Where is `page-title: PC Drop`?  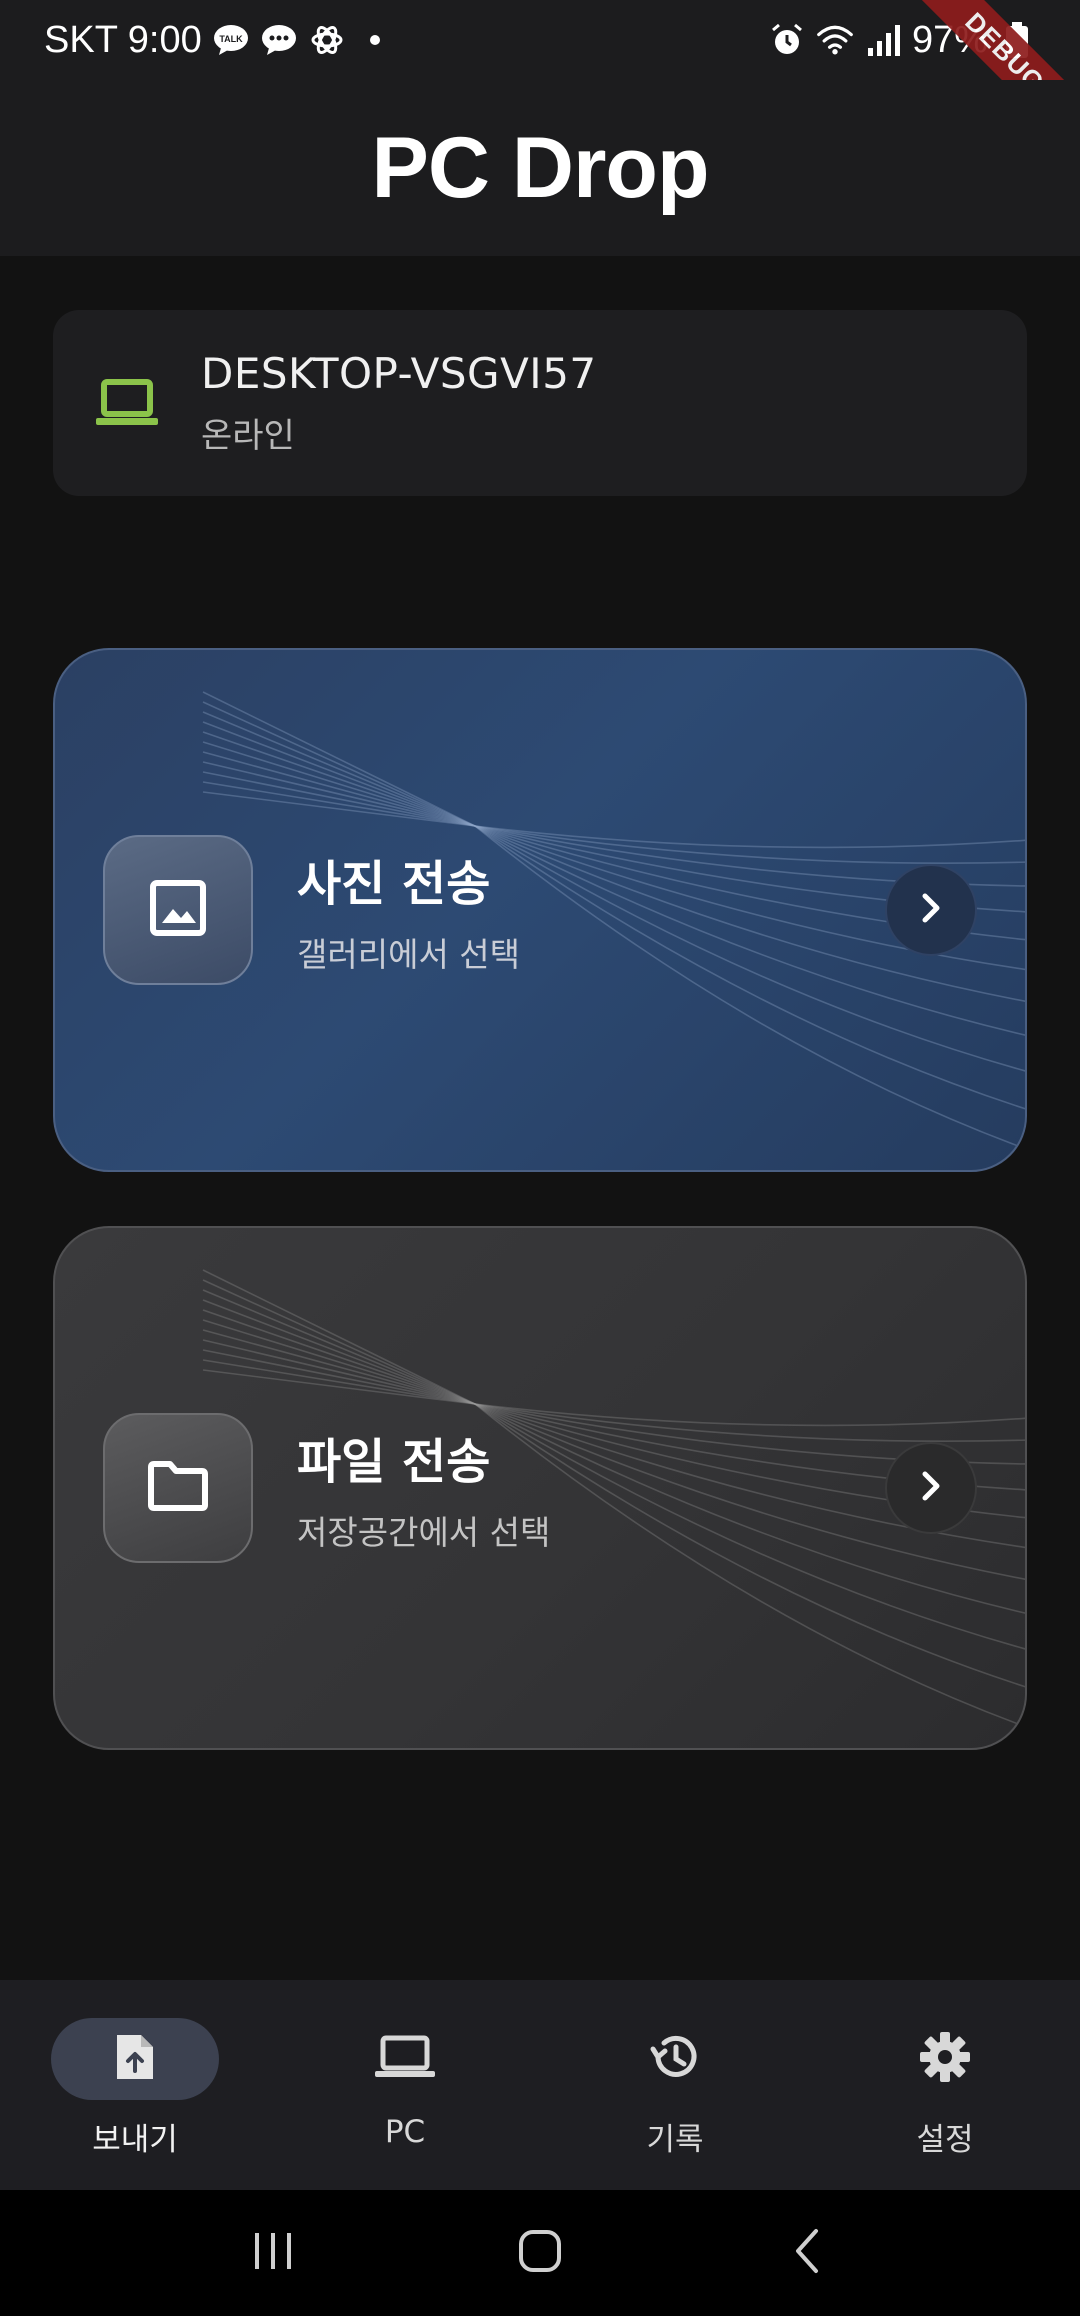
page-title: PC Drop is located at coordinates (540, 167).